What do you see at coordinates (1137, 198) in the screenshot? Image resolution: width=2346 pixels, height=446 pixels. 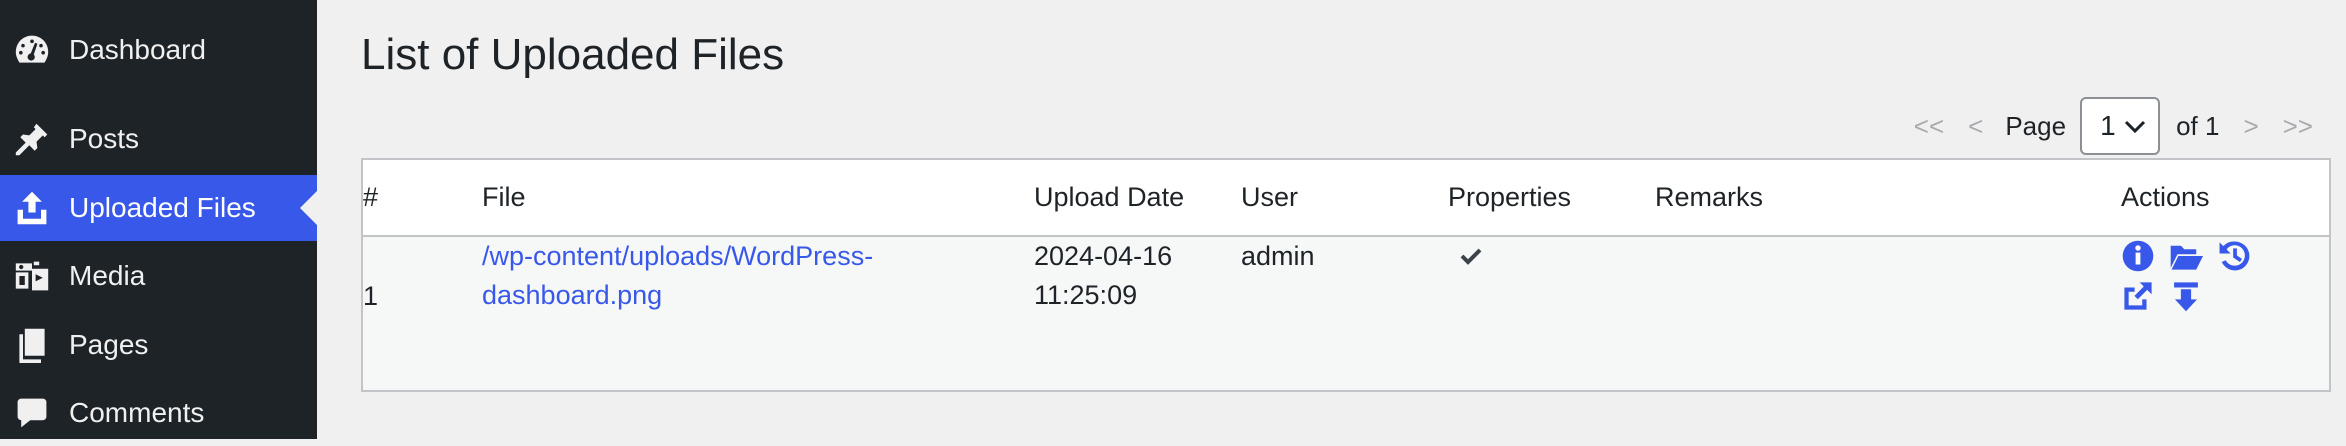 I see `column-header-upload-date: Upload Date` at bounding box center [1137, 198].